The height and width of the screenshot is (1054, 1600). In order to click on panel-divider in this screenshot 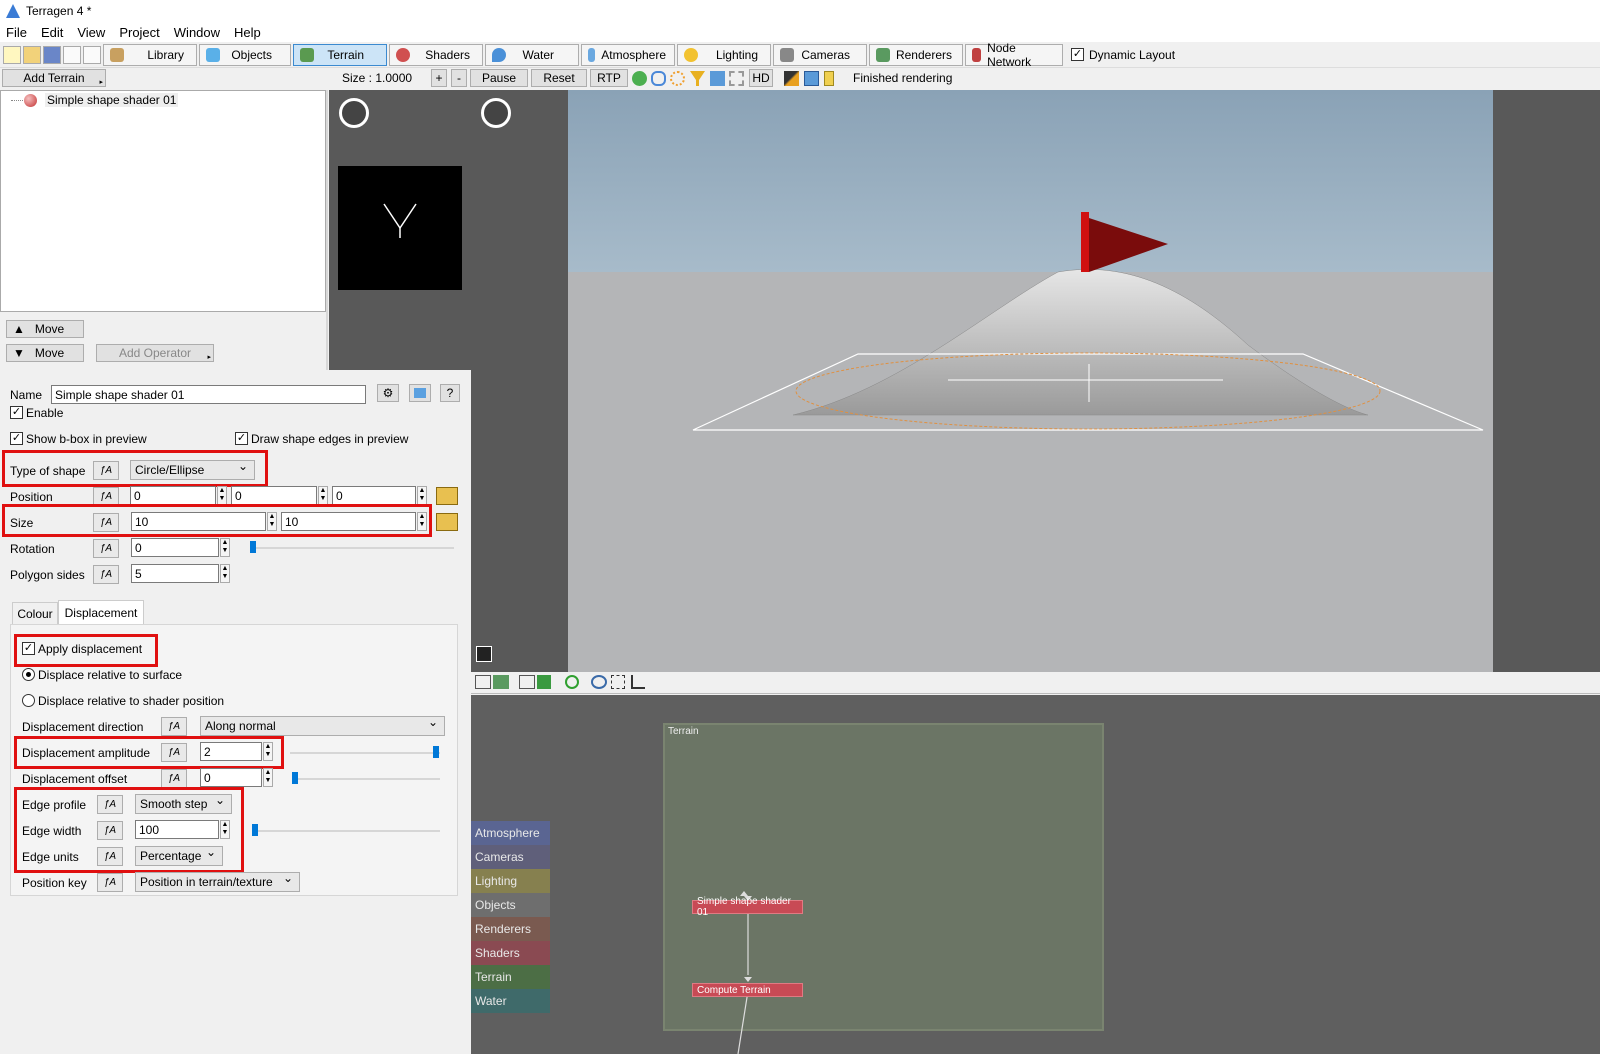, I will do `click(327, 230)`.